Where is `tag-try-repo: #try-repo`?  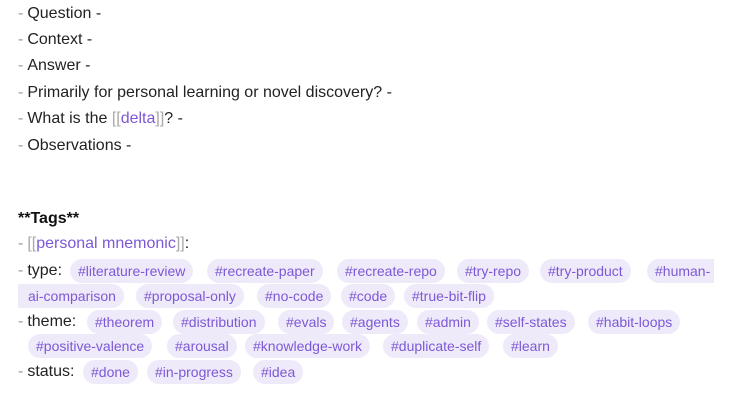 tag-try-repo: #try-repo is located at coordinates (493, 271).